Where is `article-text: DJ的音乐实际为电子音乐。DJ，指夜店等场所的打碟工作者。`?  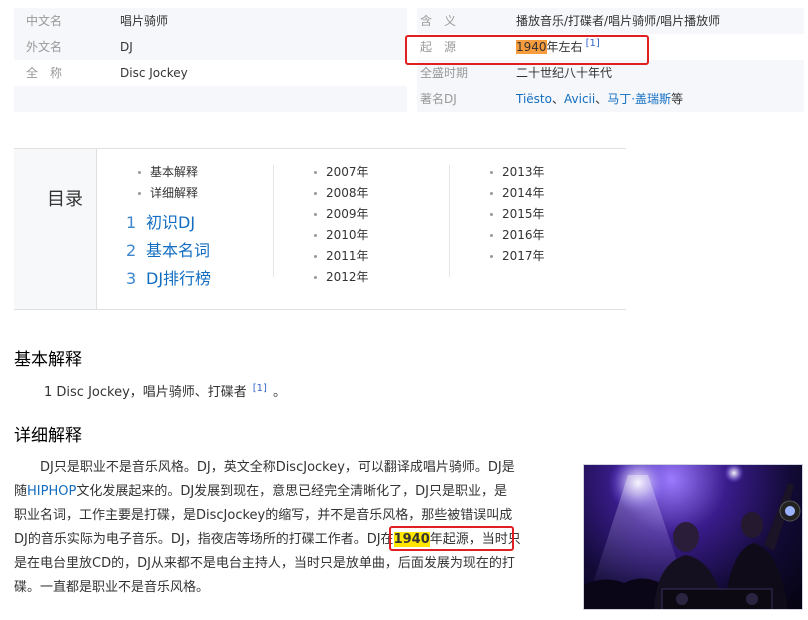
article-text: DJ的音乐实际为电子音乐。DJ，指夜店等场所的打碟工作者。 is located at coordinates (190, 539).